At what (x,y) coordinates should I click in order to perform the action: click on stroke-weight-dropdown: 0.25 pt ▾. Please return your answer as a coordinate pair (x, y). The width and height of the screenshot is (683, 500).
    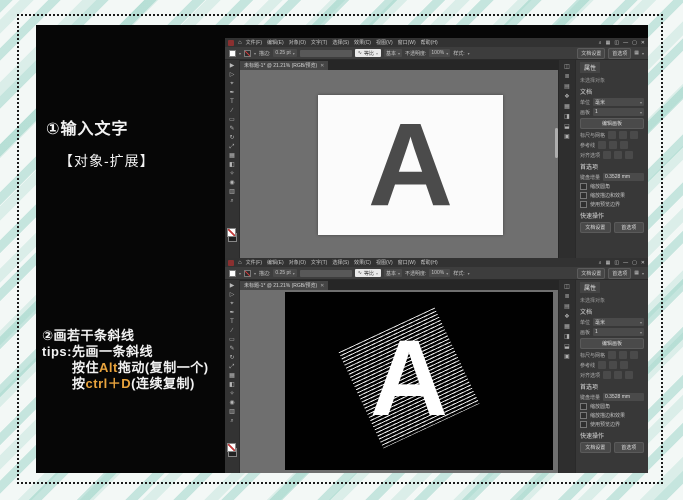
    Looking at the image, I should click on (285, 53).